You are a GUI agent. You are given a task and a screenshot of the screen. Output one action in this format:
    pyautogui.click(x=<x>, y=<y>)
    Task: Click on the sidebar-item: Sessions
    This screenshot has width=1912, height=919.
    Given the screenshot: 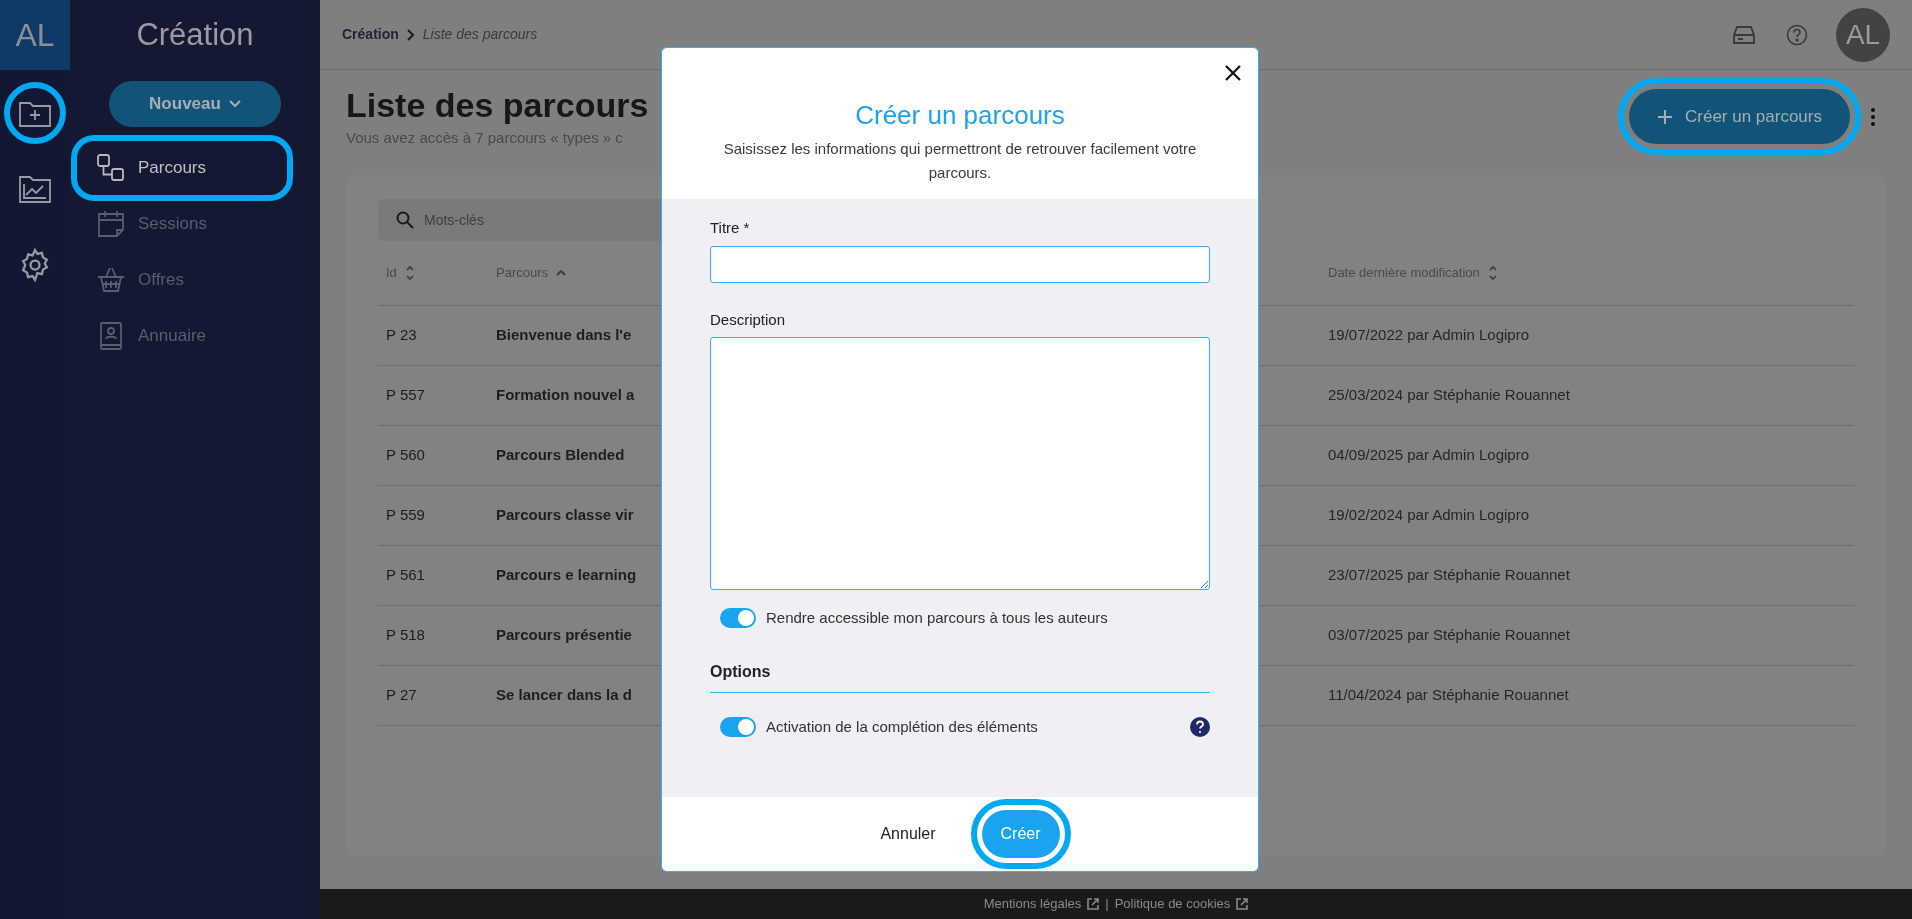 What is the action you would take?
    pyautogui.click(x=182, y=224)
    